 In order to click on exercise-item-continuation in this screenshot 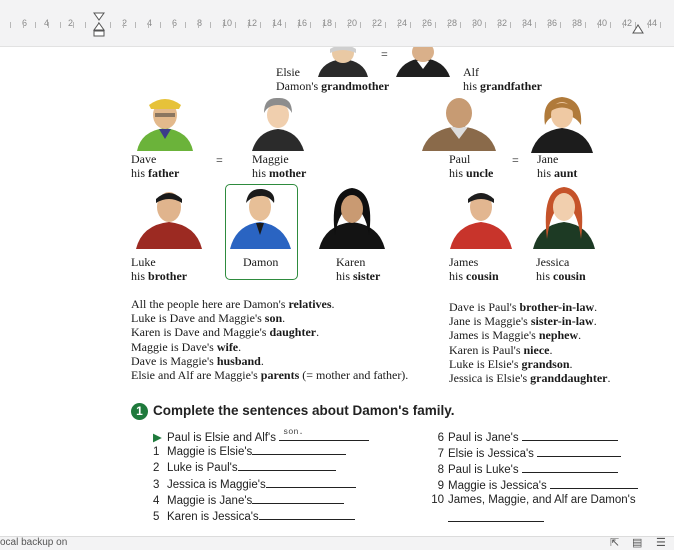, I will do `click(496, 518)`.